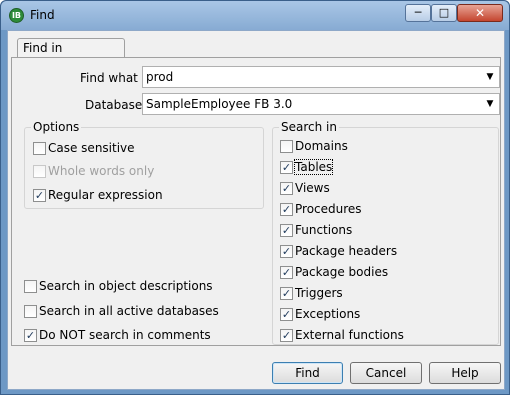 The width and height of the screenshot is (510, 395). Describe the element at coordinates (42, 15) in the screenshot. I see `window-title: Find` at that location.